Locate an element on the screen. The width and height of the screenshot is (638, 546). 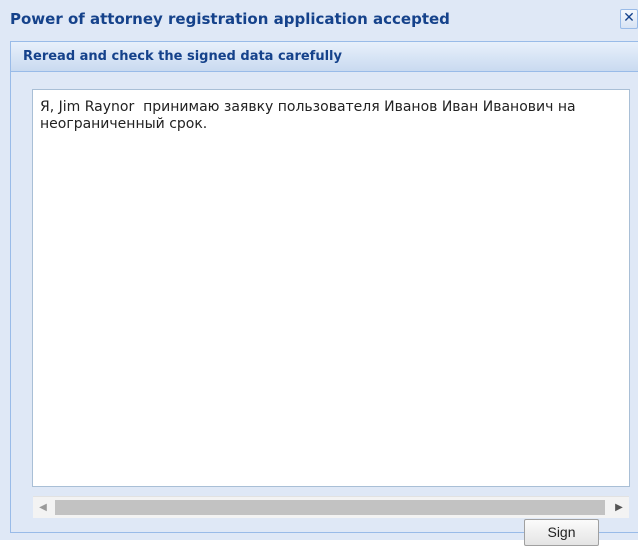
scroll-right-icon: ▶ is located at coordinates (619, 507).